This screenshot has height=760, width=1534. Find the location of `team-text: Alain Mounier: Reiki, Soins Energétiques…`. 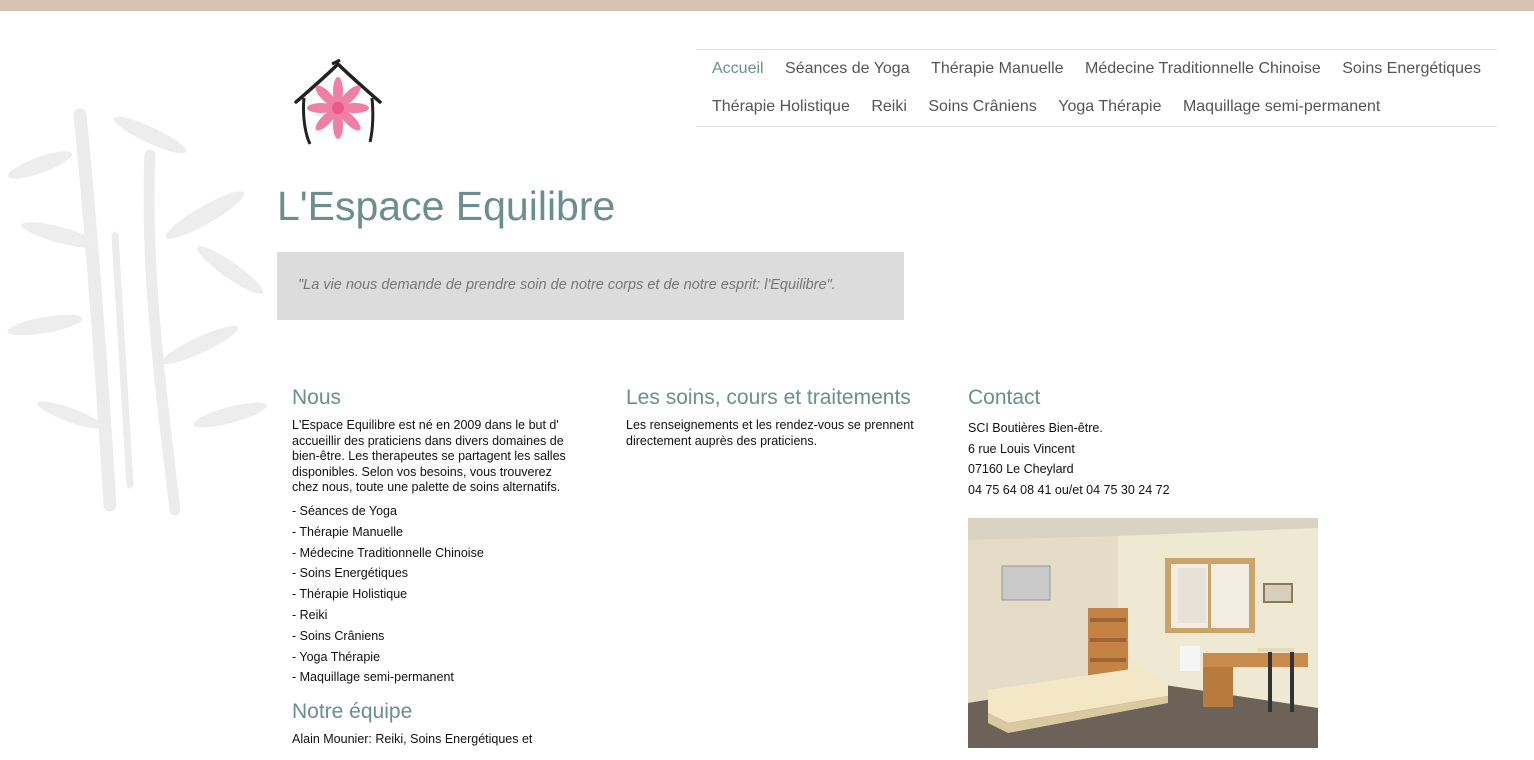

team-text: Alain Mounier: Reiki, Soins Energétiques… is located at coordinates (412, 739).